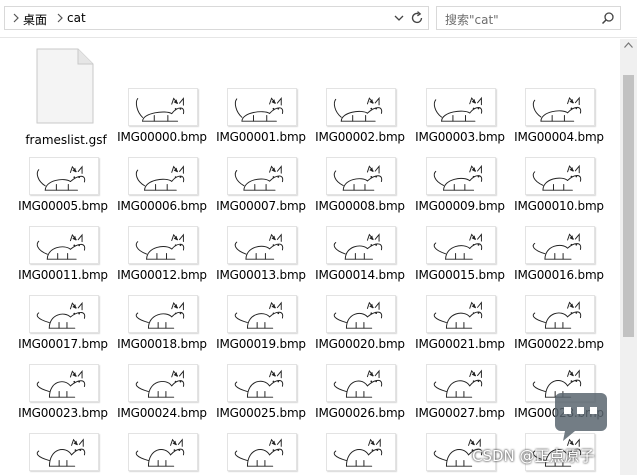  I want to click on file-item: IMG00016.bmp, so click(559, 256).